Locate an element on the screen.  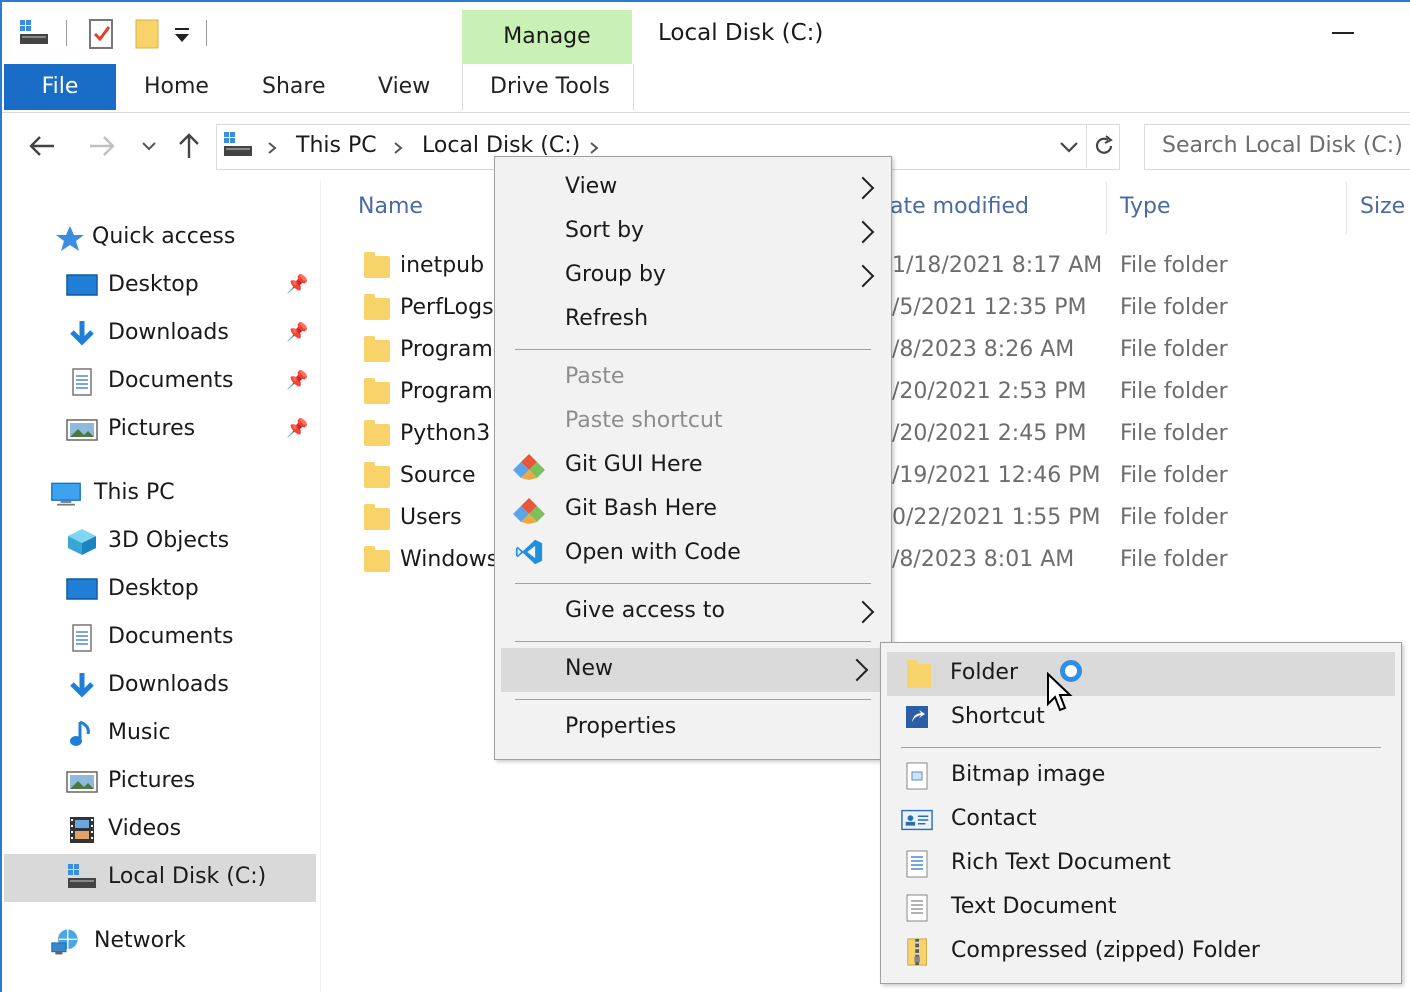
nav-pc-music: Music is located at coordinates (158, 734).